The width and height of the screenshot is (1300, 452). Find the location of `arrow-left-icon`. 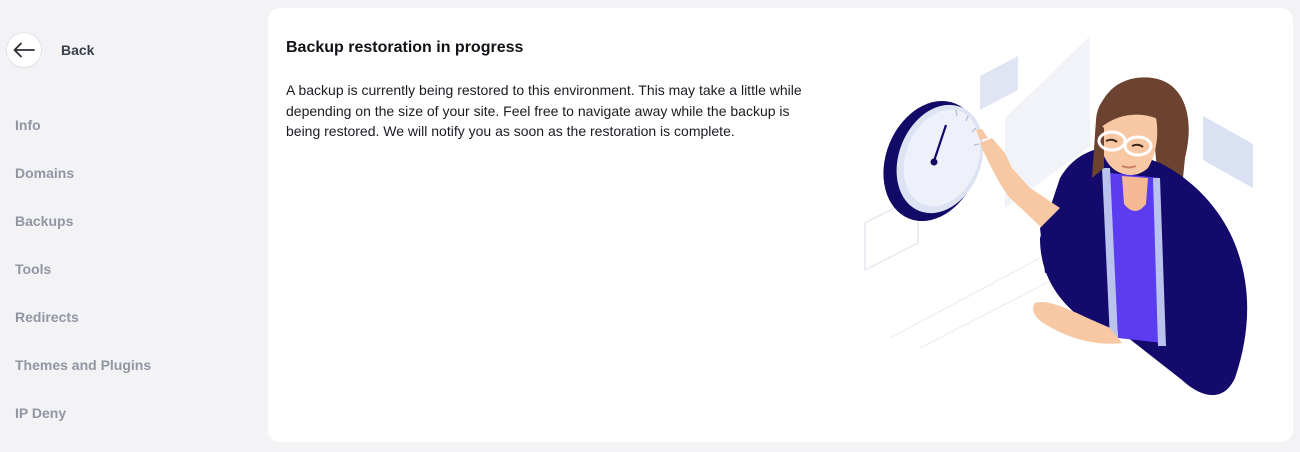

arrow-left-icon is located at coordinates (24, 50).